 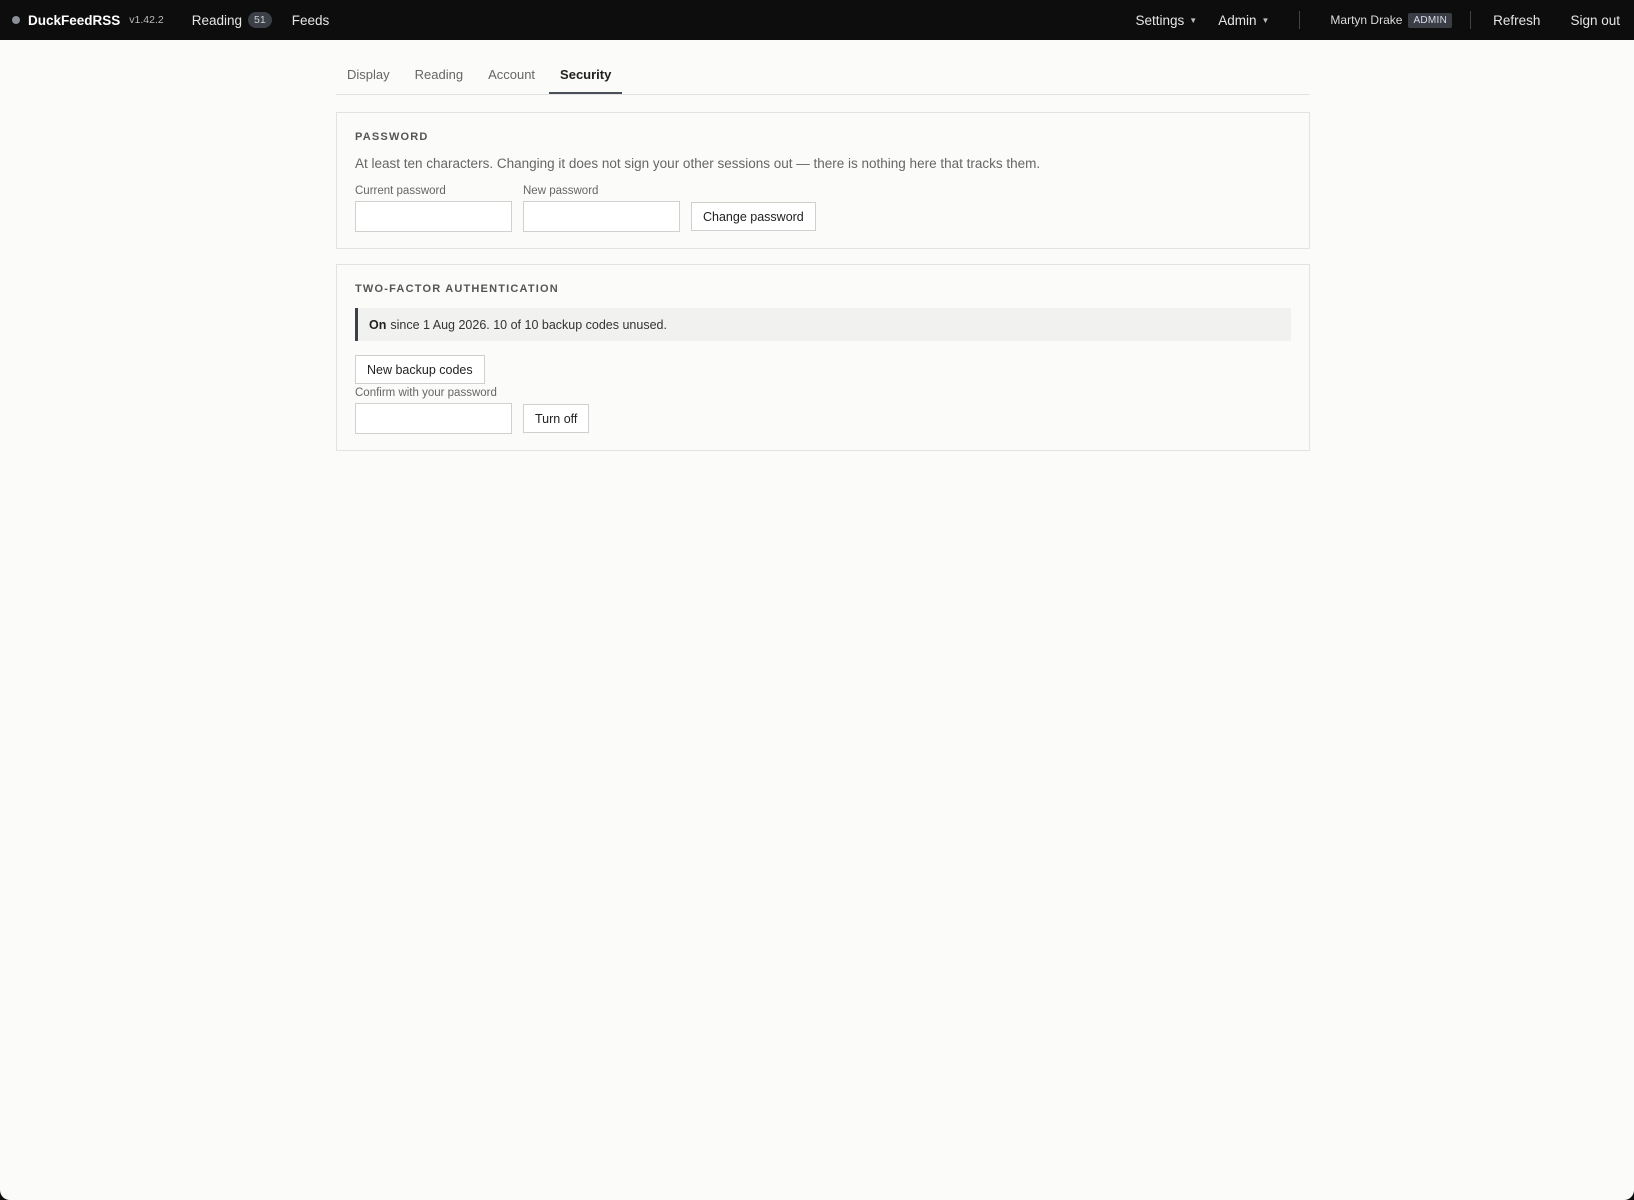 I want to click on app-version: v1.42.2, so click(x=146, y=20).